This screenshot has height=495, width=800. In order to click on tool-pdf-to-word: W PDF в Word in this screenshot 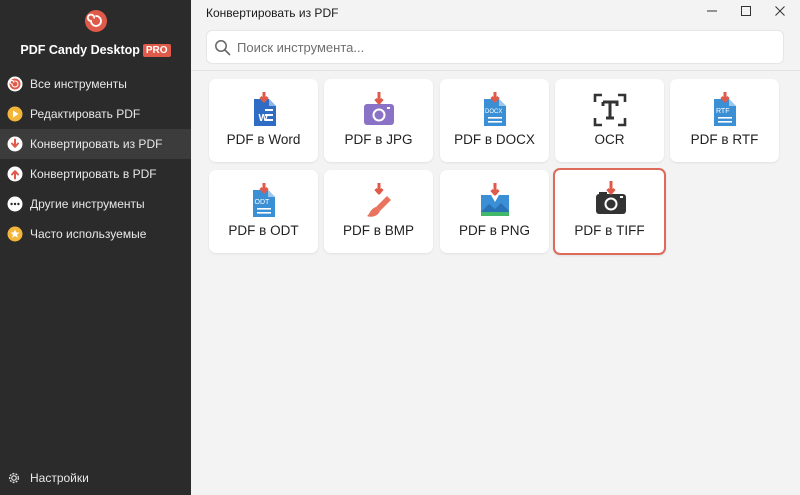, I will do `click(263, 120)`.